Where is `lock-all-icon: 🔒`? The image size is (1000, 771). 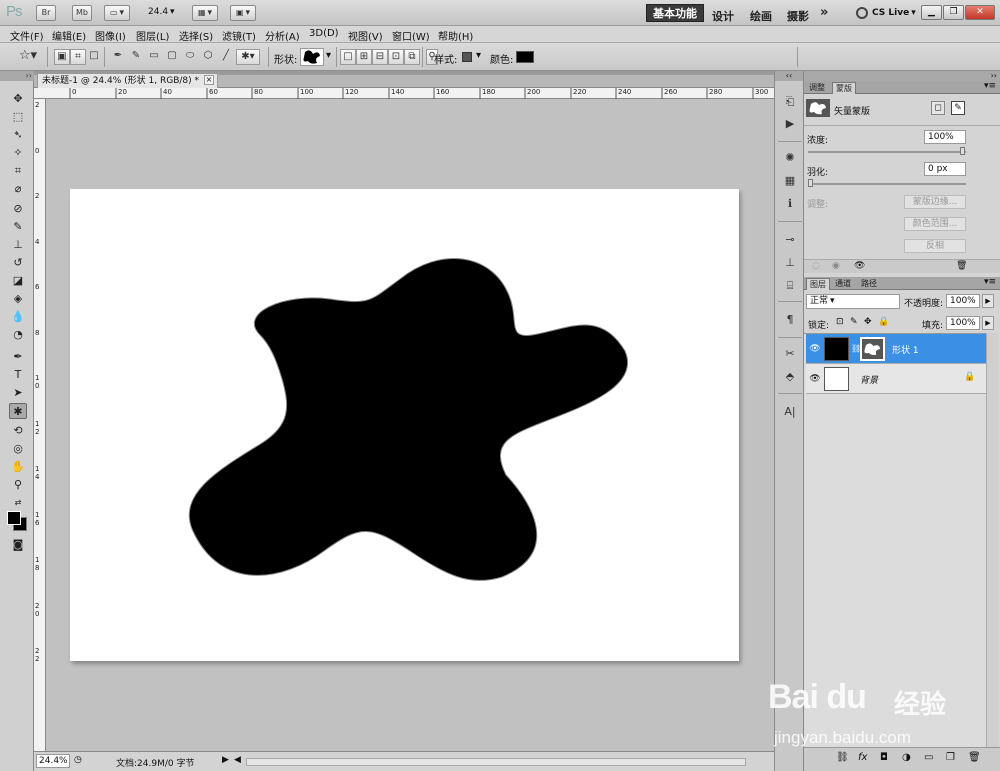 lock-all-icon: 🔒 is located at coordinates (883, 322).